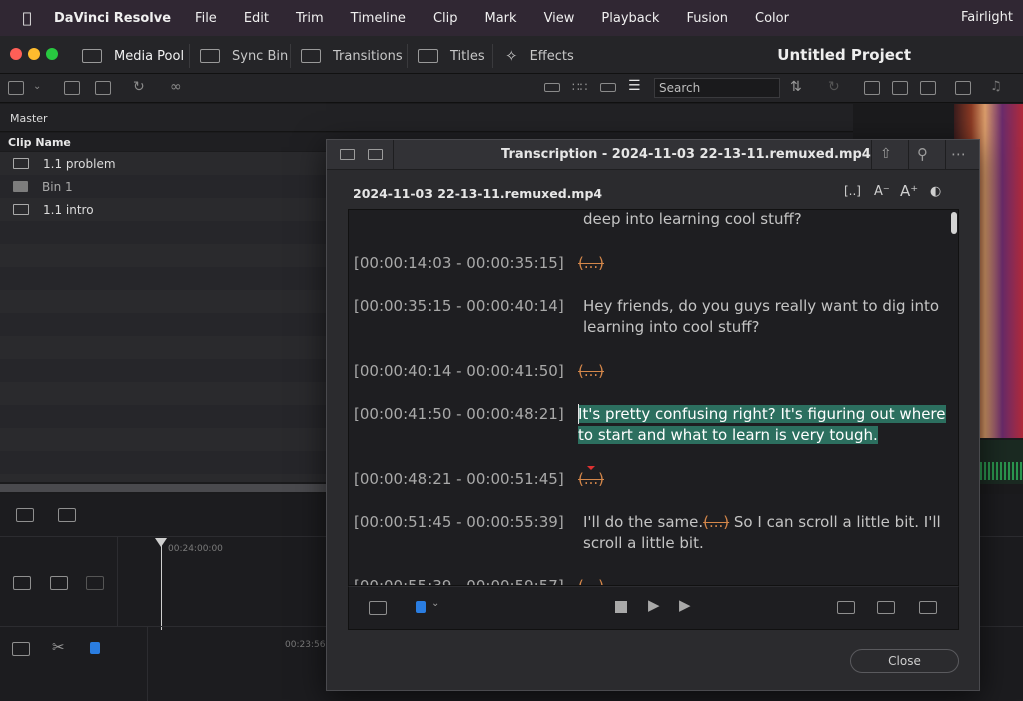 The height and width of the screenshot is (701, 1023). I want to click on replace-icon, so click(928, 607).